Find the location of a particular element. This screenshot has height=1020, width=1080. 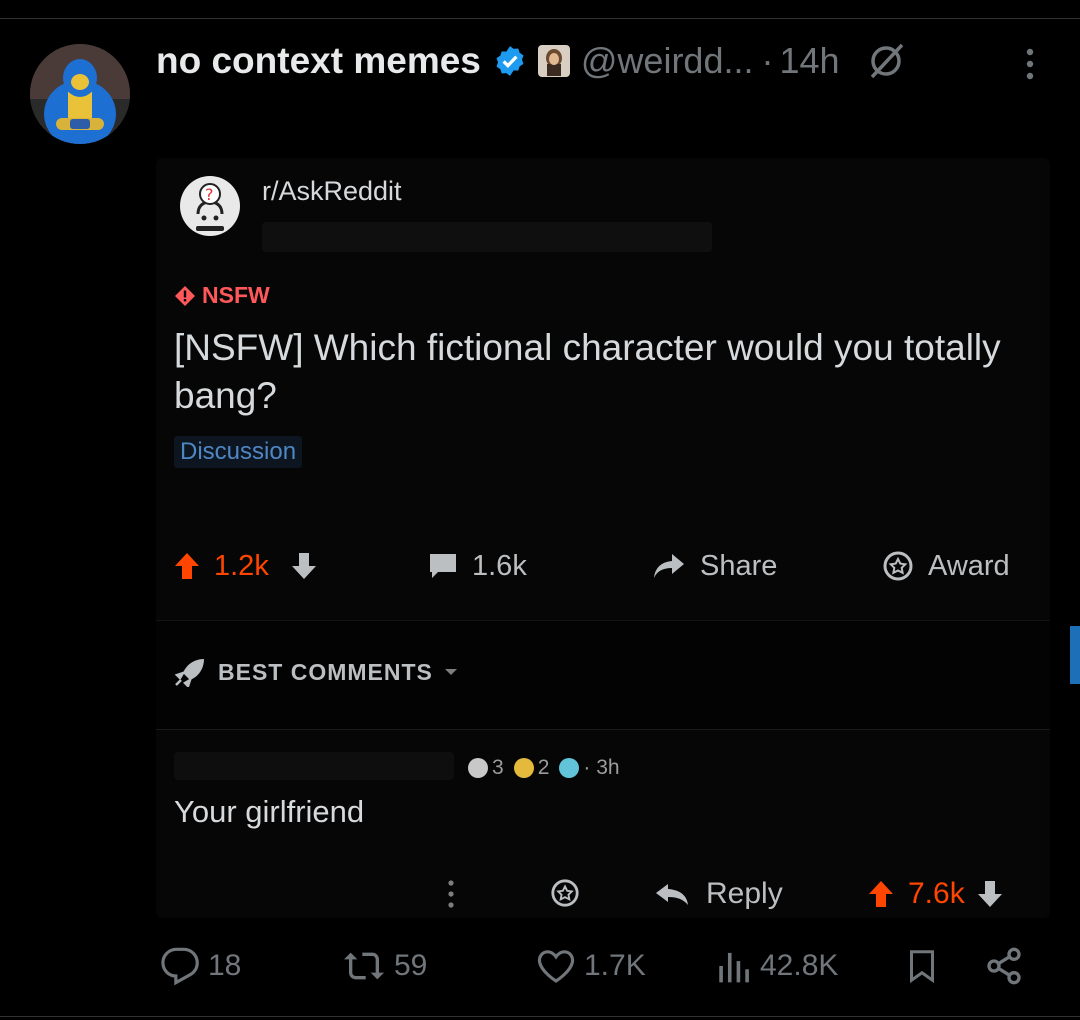

top-divider is located at coordinates (540, 18).